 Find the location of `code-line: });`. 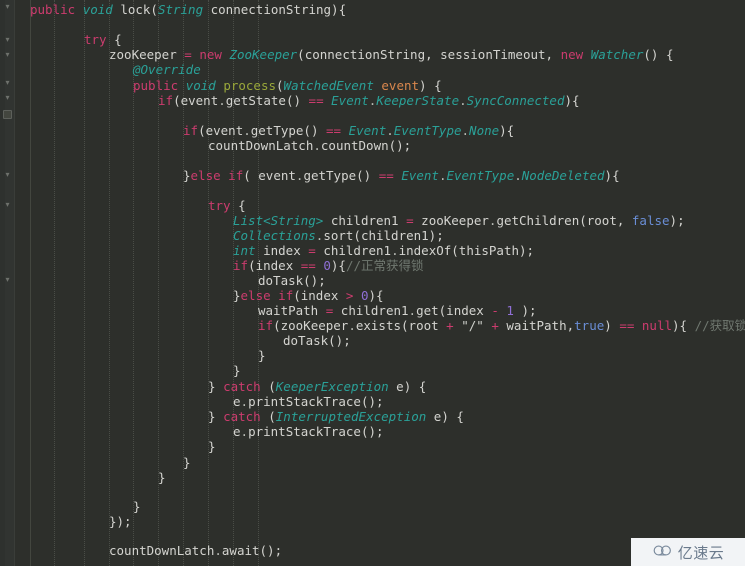

code-line: }); is located at coordinates (120, 521).